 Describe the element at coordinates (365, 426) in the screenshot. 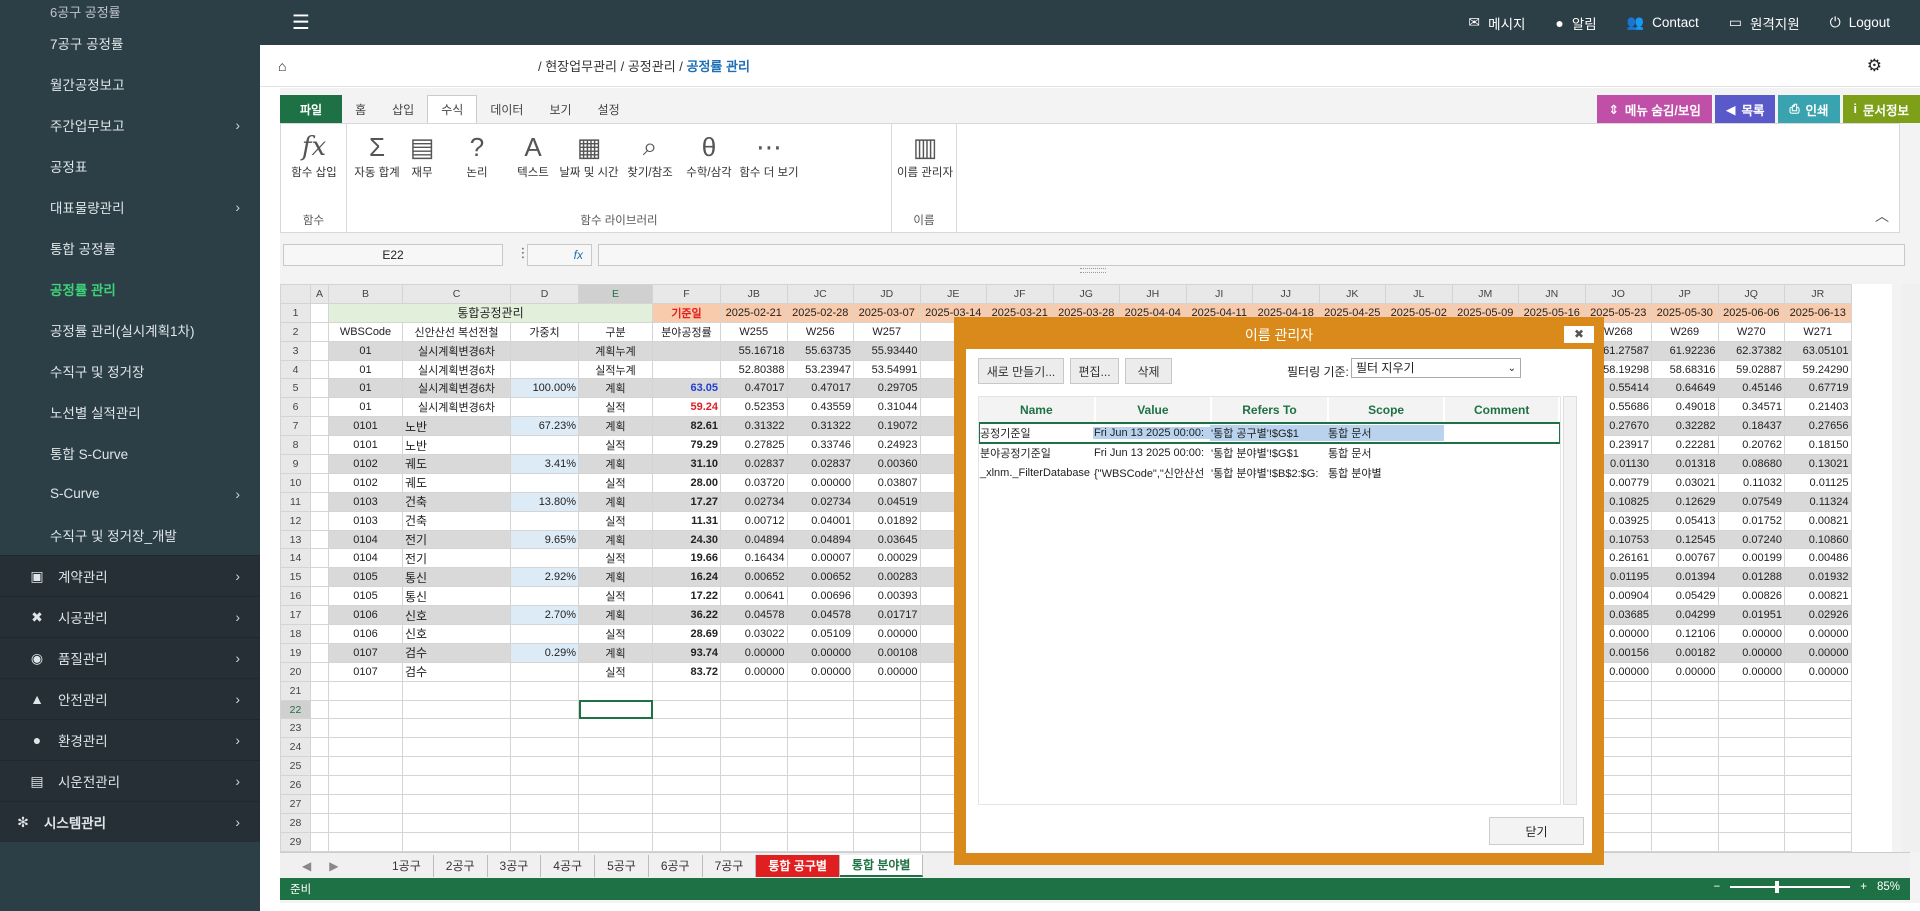

I see `wbs-code-cell: 0101` at that location.